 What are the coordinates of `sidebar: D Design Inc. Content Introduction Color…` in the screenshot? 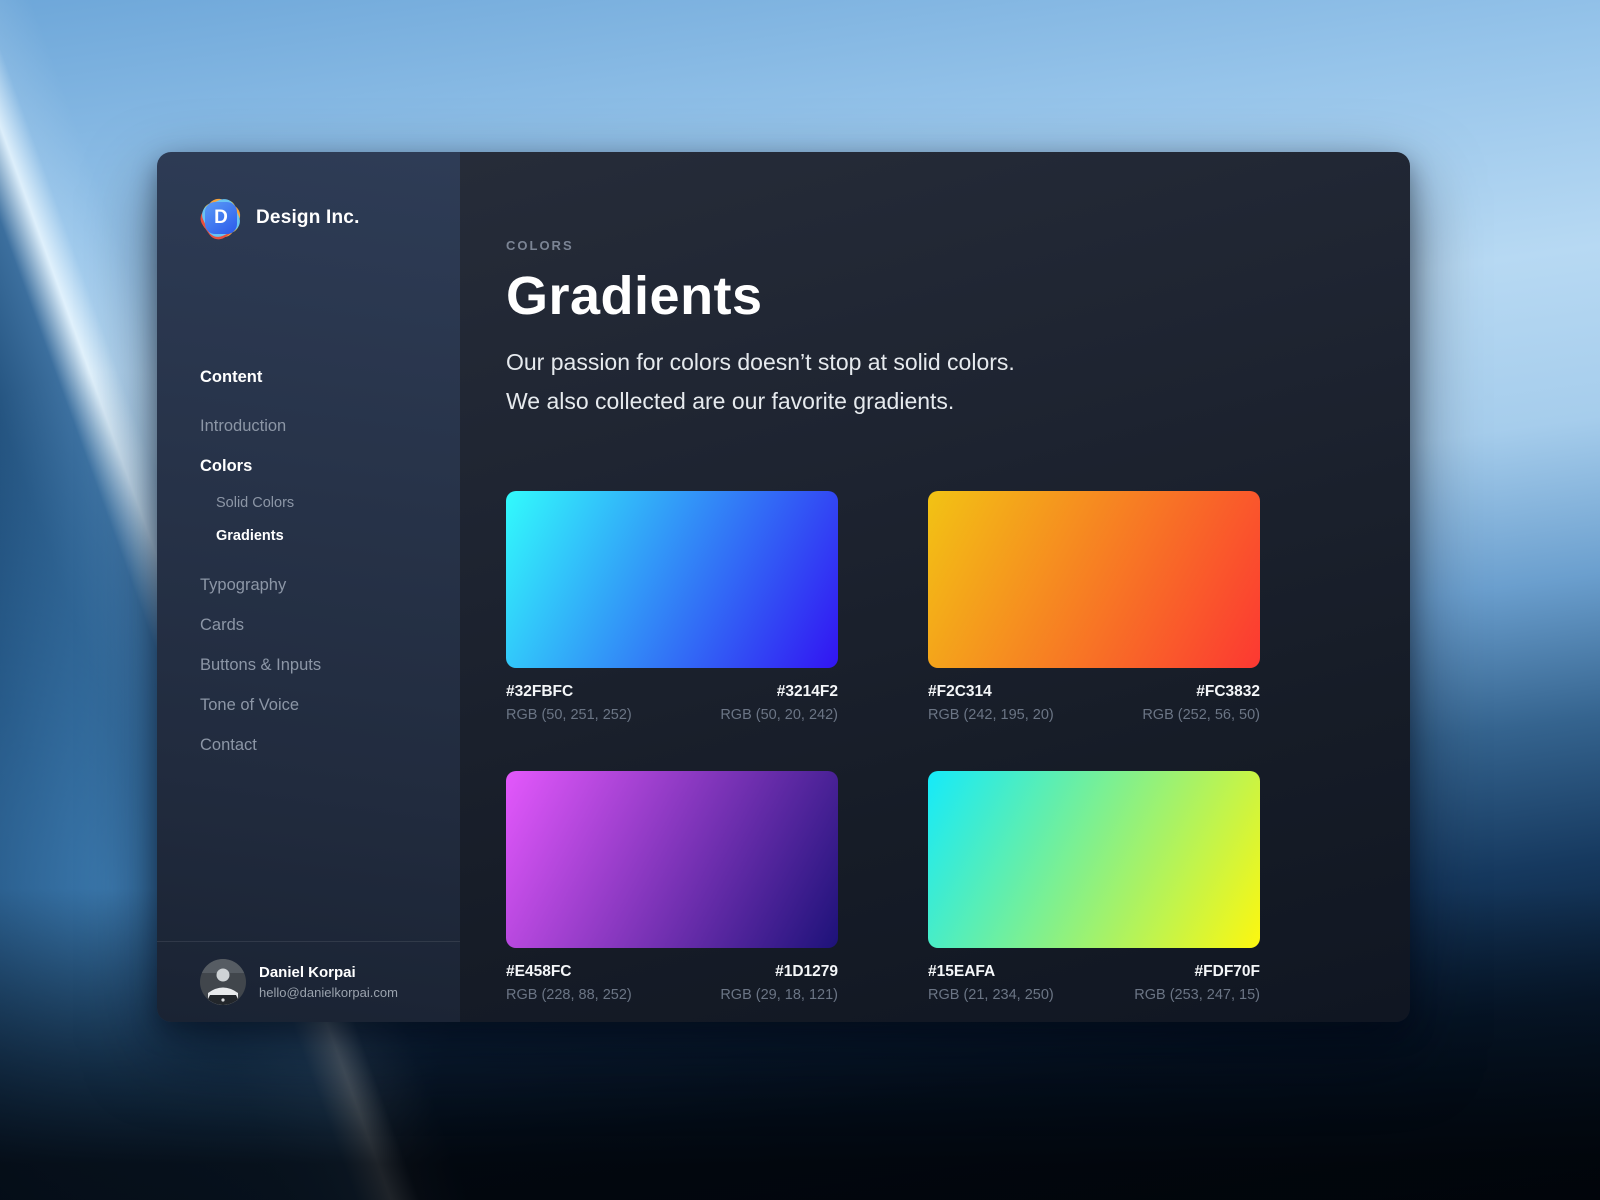 It's located at (308, 587).